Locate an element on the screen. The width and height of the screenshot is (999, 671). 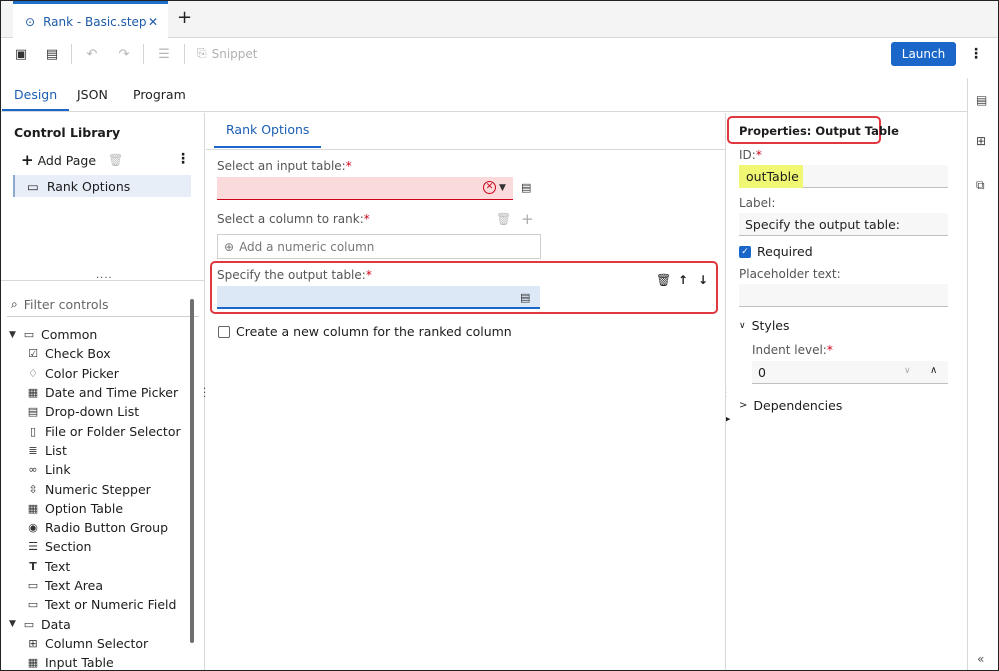
redo-icon: ↷ is located at coordinates (124, 54).